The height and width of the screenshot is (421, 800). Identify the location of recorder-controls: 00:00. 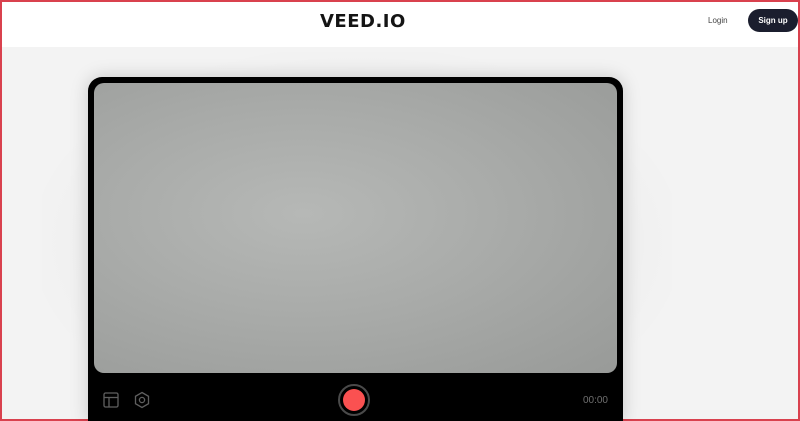
(355, 399).